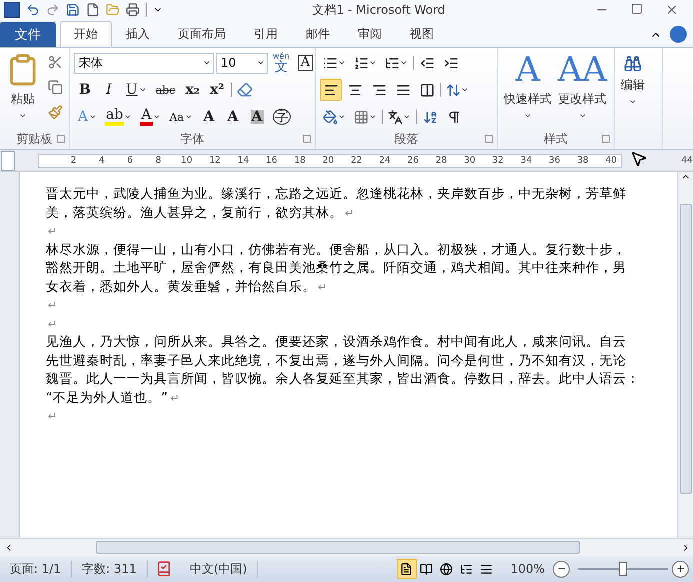 The width and height of the screenshot is (693, 582). I want to click on styles-button: AA 更改样式, so click(583, 90).